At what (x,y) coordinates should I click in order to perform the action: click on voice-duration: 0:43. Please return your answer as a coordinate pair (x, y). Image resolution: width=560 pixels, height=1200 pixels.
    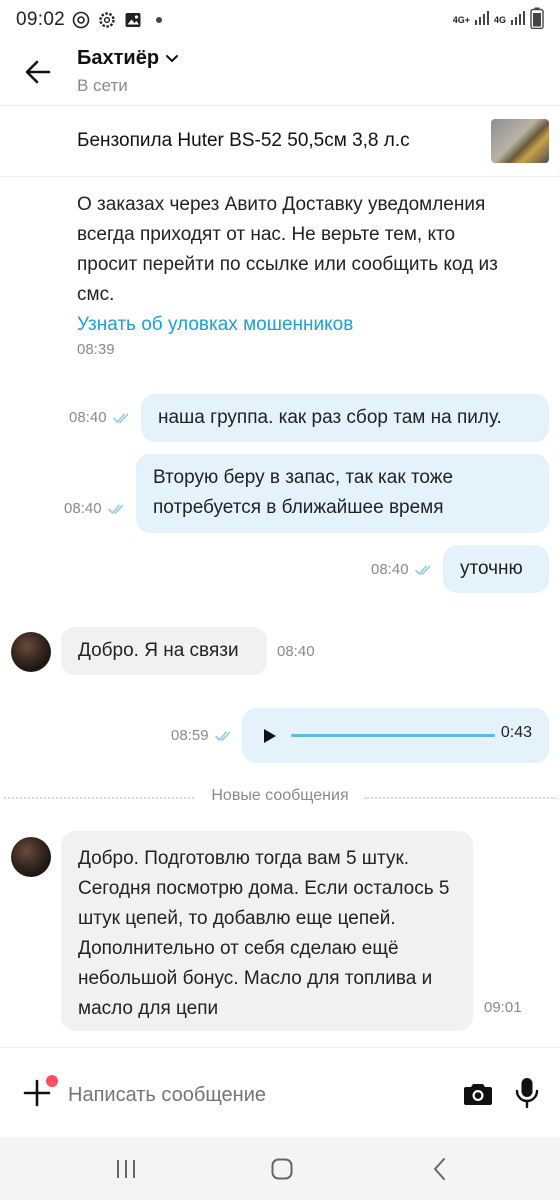
    Looking at the image, I should click on (516, 732).